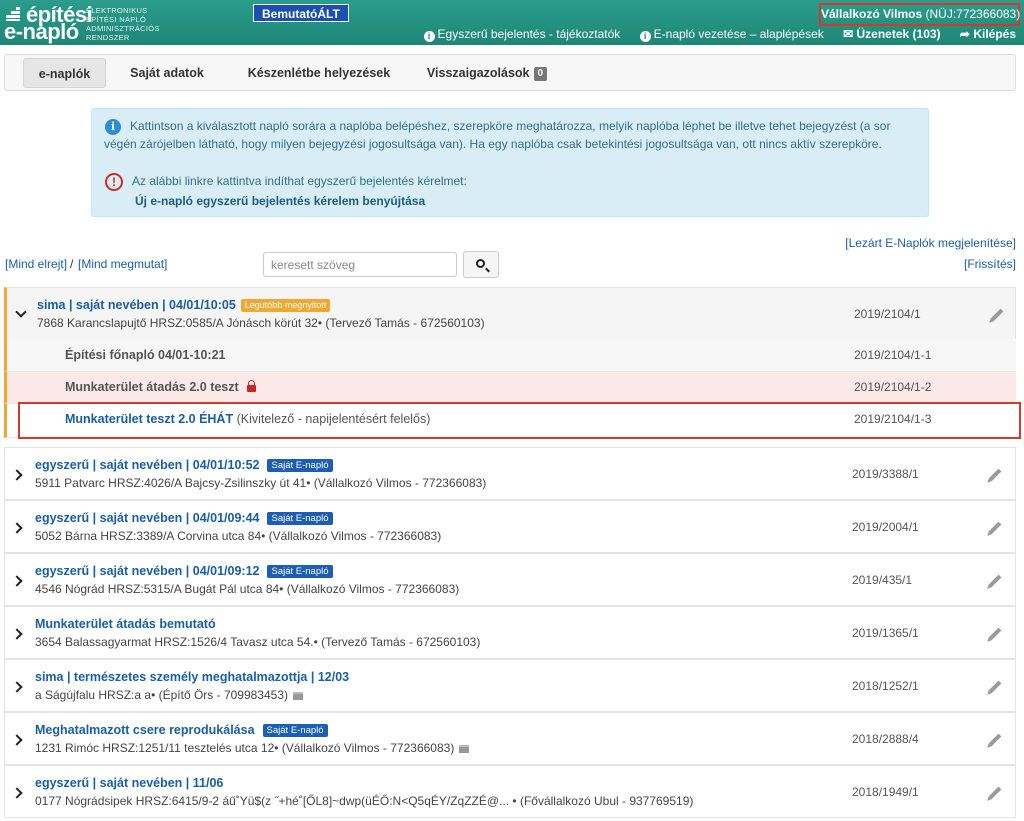 Image resolution: width=1024 pixels, height=821 pixels. I want to click on search-icon, so click(480, 263).